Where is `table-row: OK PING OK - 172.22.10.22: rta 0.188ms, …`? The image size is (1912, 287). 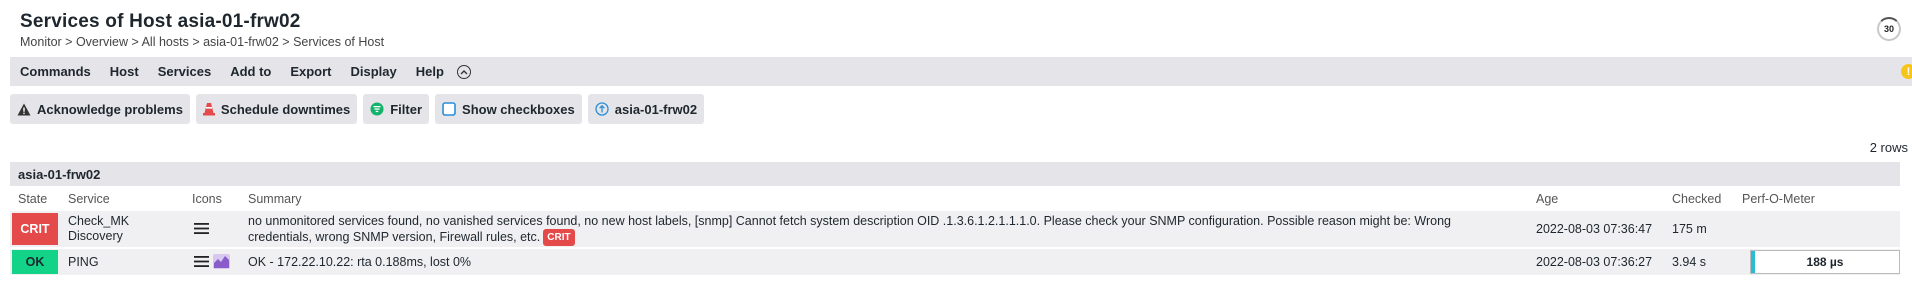
table-row: OK PING OK - 172.22.10.22: rta 0.188ms, … is located at coordinates (955, 262).